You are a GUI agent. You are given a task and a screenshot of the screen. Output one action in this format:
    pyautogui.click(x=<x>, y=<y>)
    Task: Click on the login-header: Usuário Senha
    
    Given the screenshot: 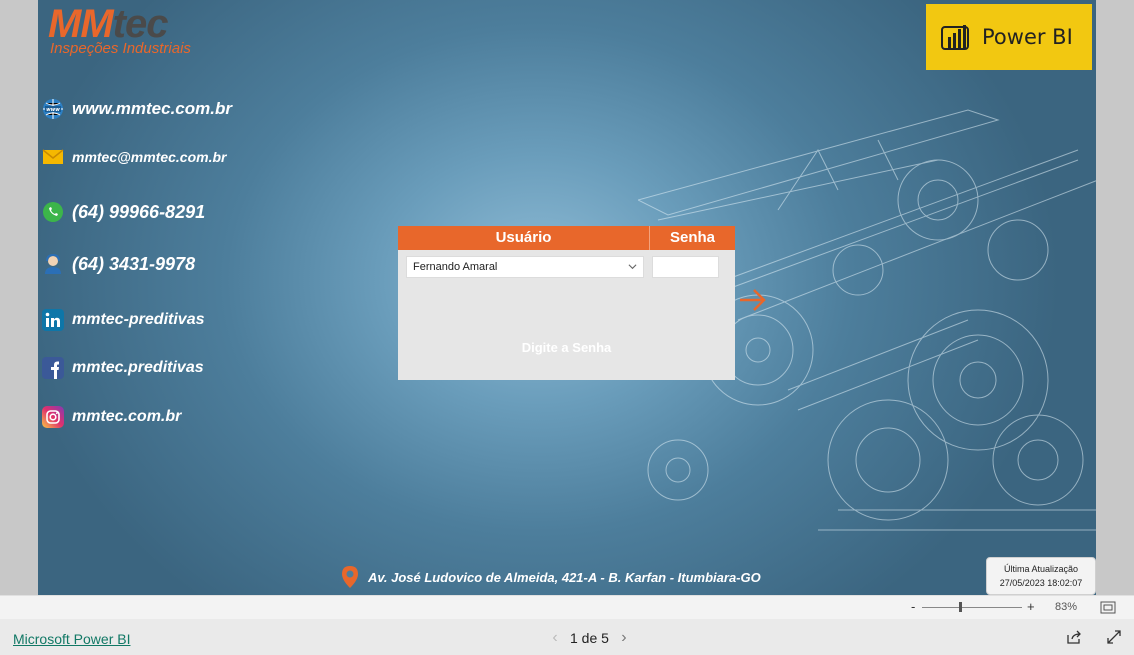 What is the action you would take?
    pyautogui.click(x=566, y=238)
    